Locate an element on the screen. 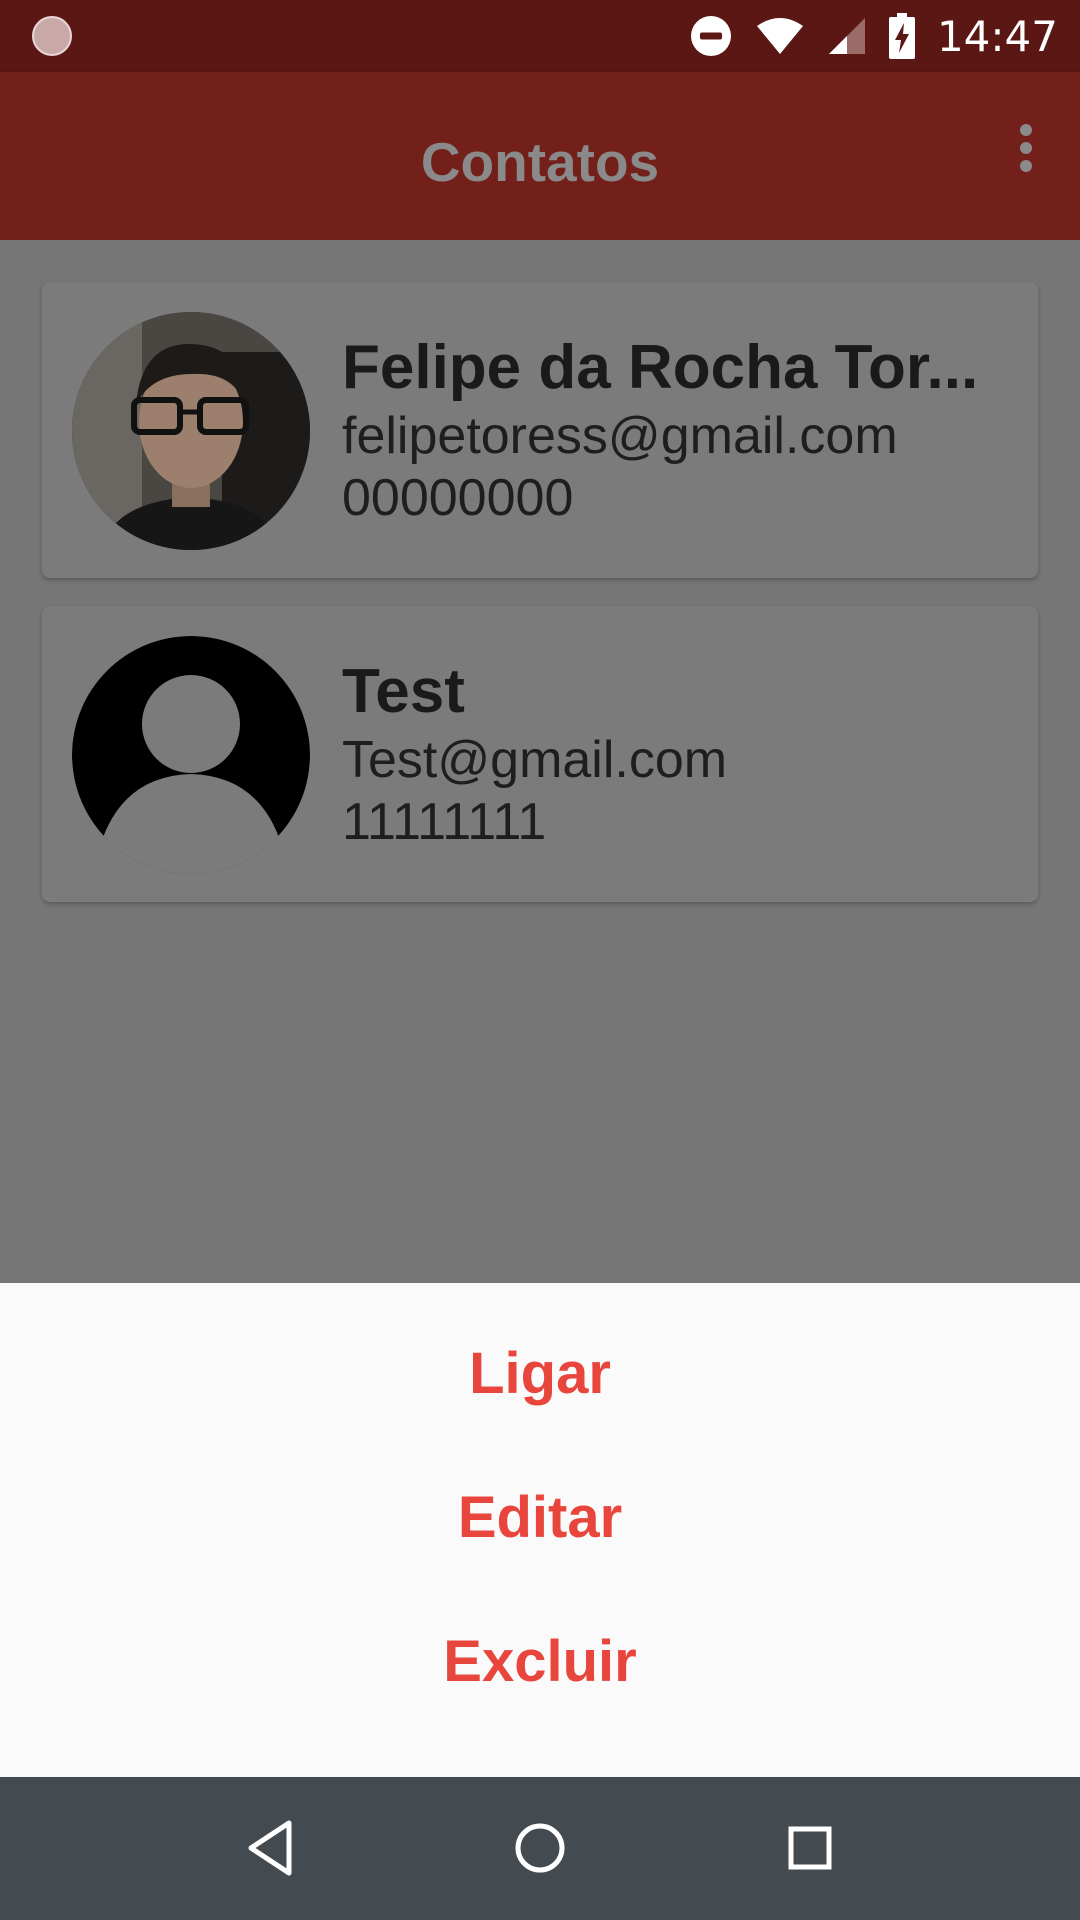 The height and width of the screenshot is (1920, 1080). do-not-disturb-icon is located at coordinates (710, 36).